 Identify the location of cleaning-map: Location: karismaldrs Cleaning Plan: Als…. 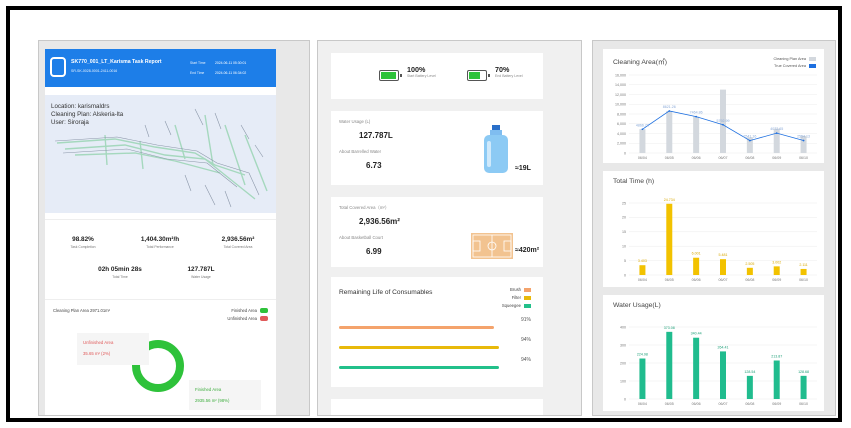
(160, 154).